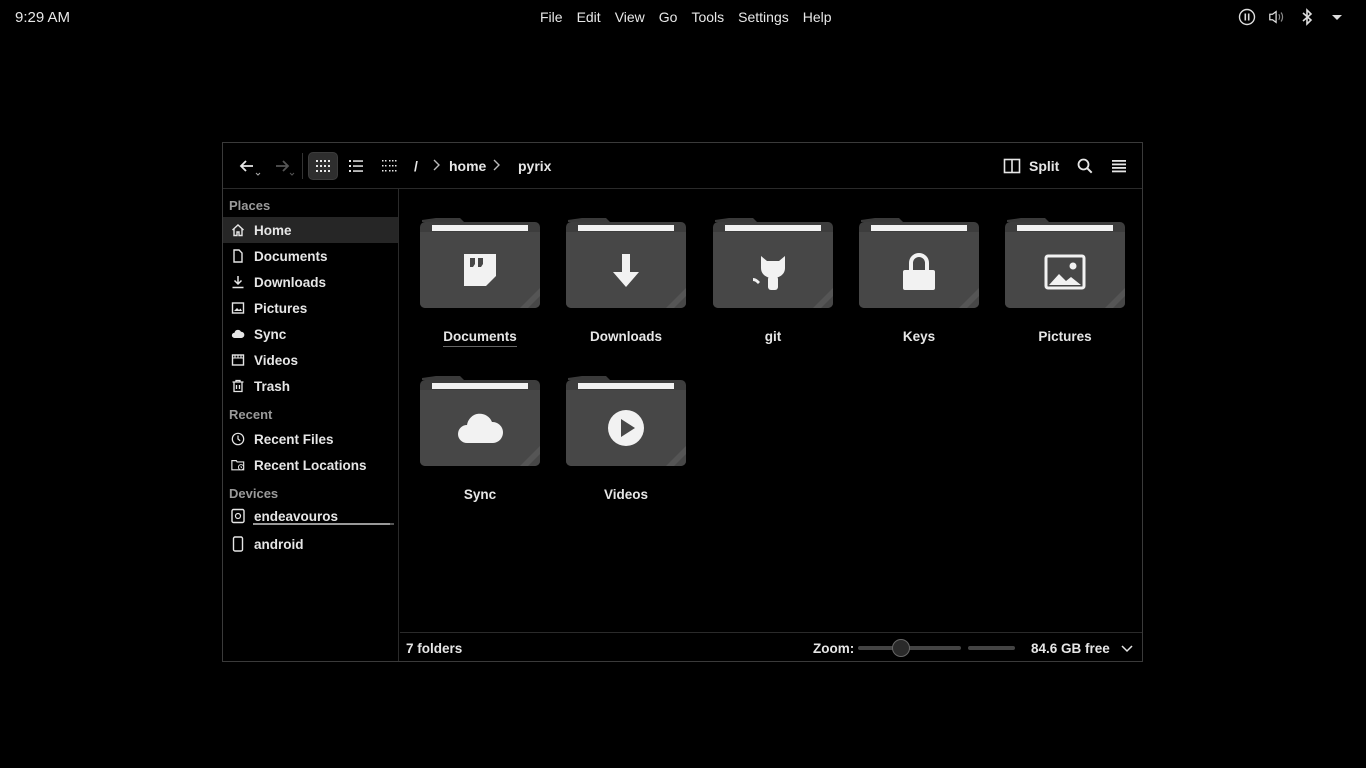 Image resolution: width=1366 pixels, height=768 pixels. What do you see at coordinates (42, 17) in the screenshot?
I see `clock: 9:29 AM` at bounding box center [42, 17].